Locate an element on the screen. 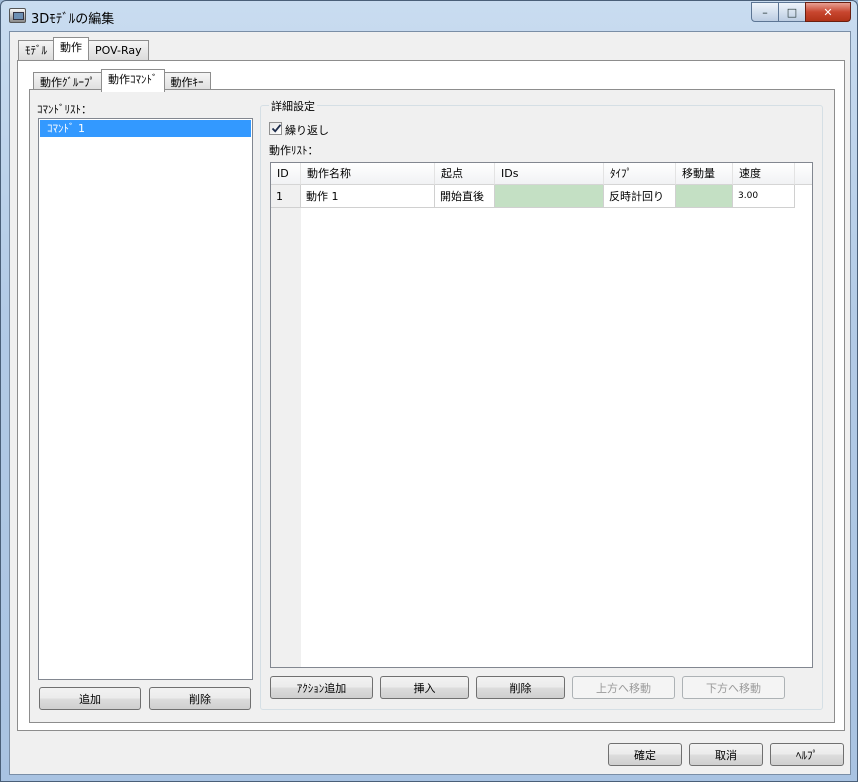 This screenshot has width=858, height=782. list-item: ｺﾏﾝﾄﾞ 1 is located at coordinates (145, 128).